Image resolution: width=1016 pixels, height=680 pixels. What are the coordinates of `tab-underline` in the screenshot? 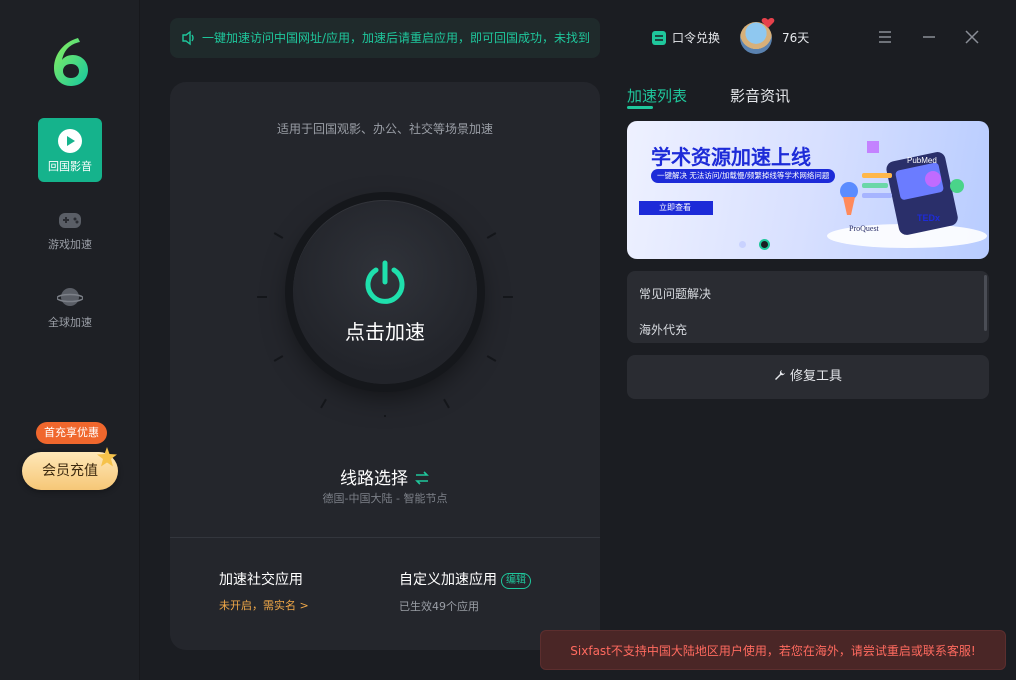 It's located at (640, 107).